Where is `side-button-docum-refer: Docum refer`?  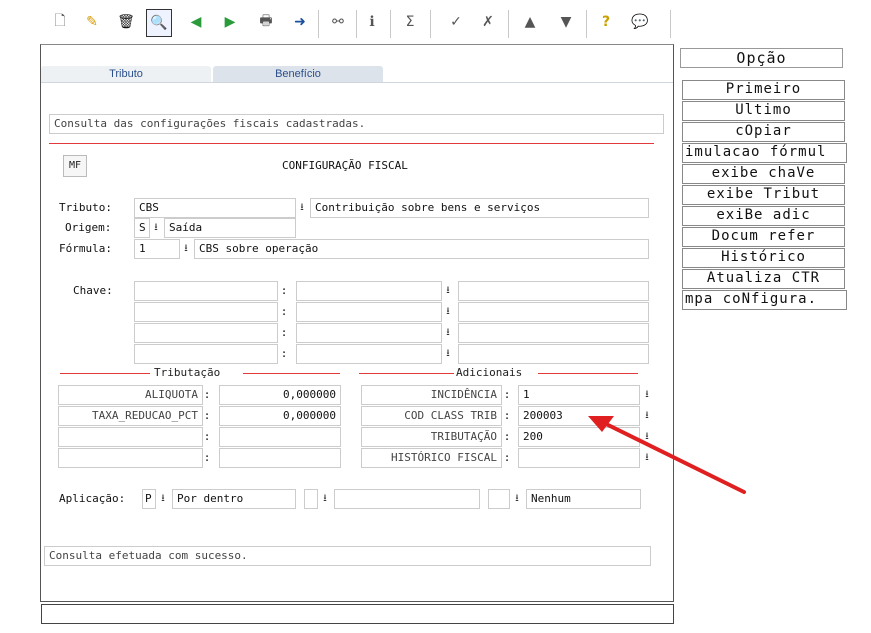
side-button-docum-refer: Docum refer is located at coordinates (763, 237).